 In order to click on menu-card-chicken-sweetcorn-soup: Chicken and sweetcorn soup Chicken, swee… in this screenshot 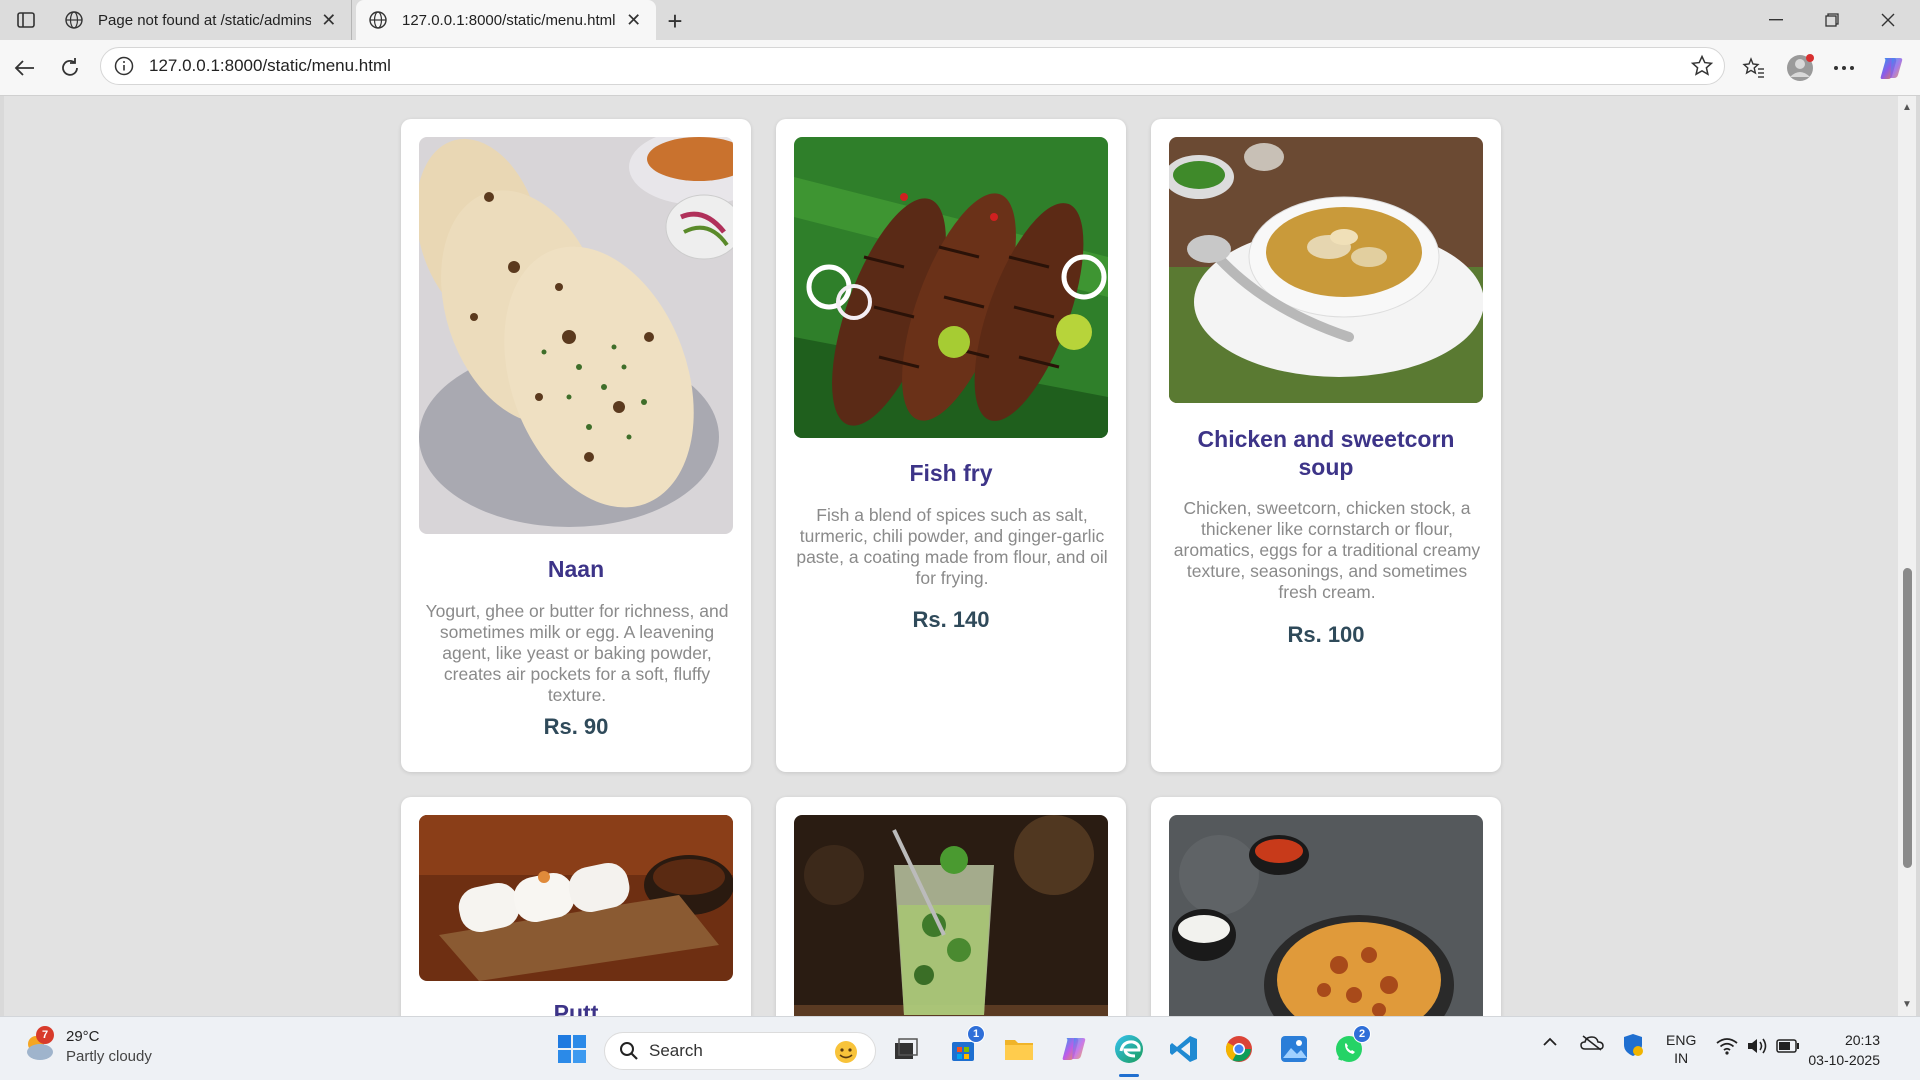, I will do `click(1326, 445)`.